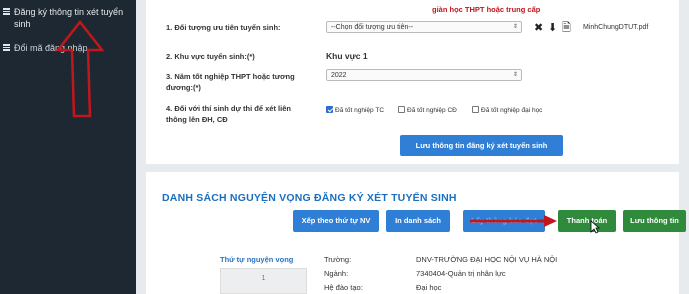  I want to click on priority-label: 1. Đối tượng ưu tiên tuyển sinh:, so click(223, 27).